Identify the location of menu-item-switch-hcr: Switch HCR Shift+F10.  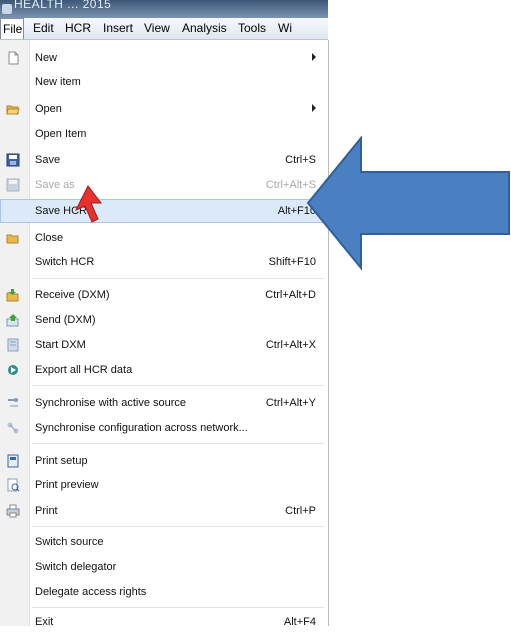
(162, 262).